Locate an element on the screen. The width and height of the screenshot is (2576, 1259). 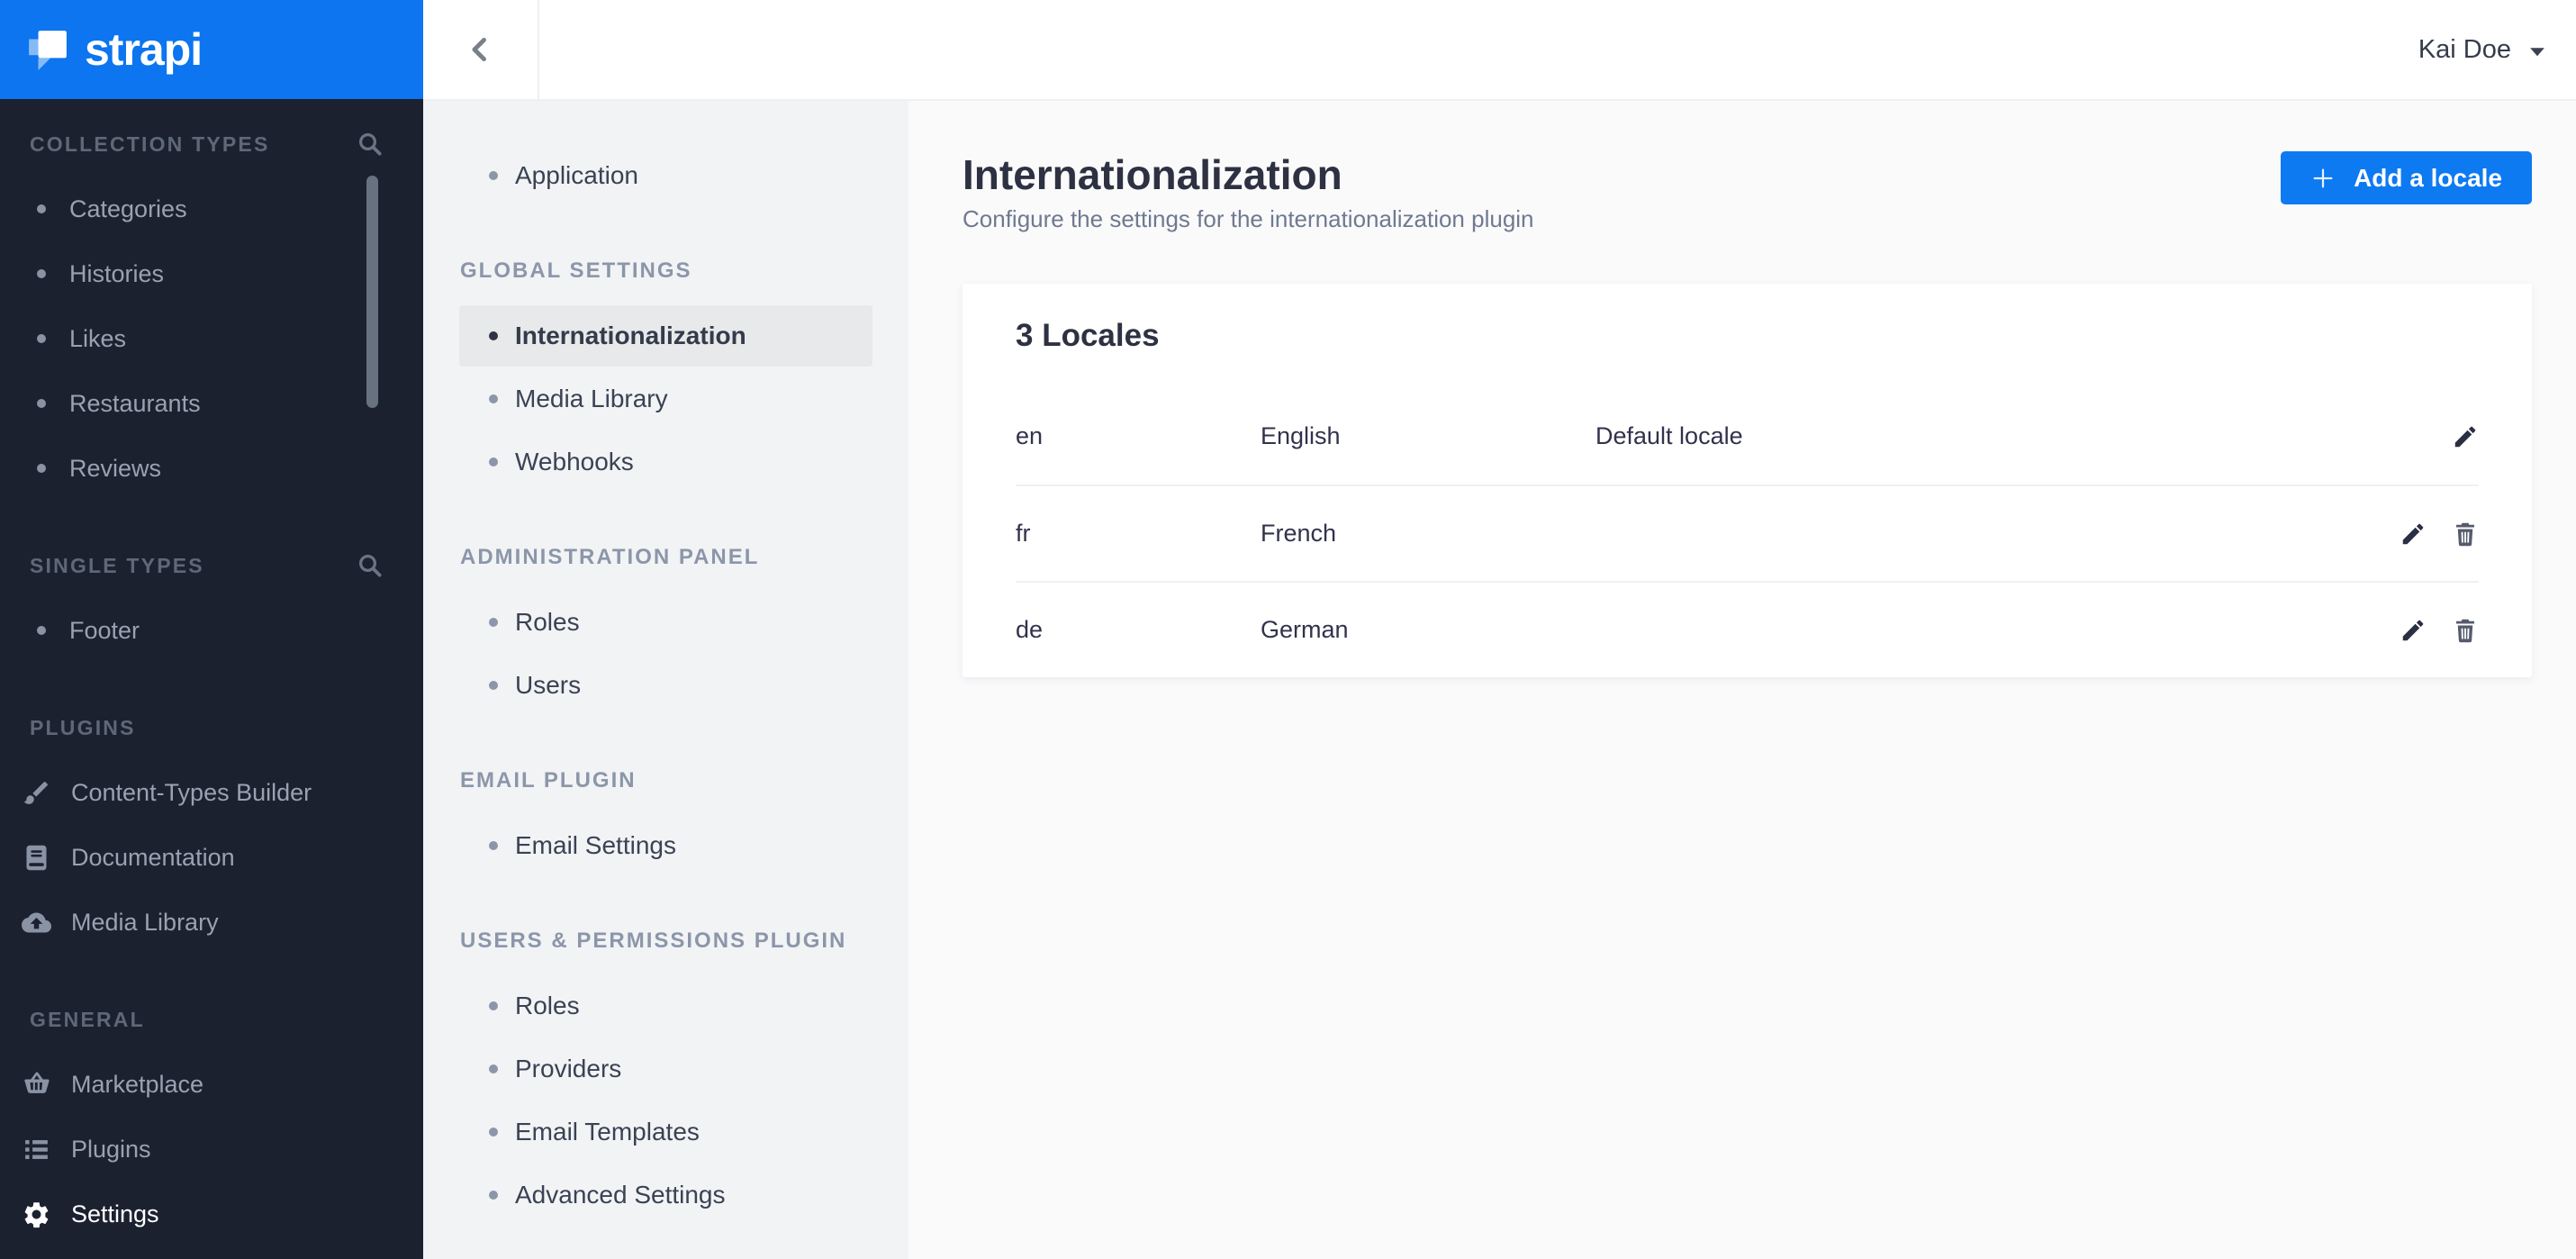
settings-item-webhooks: Webhooks is located at coordinates (665, 462).